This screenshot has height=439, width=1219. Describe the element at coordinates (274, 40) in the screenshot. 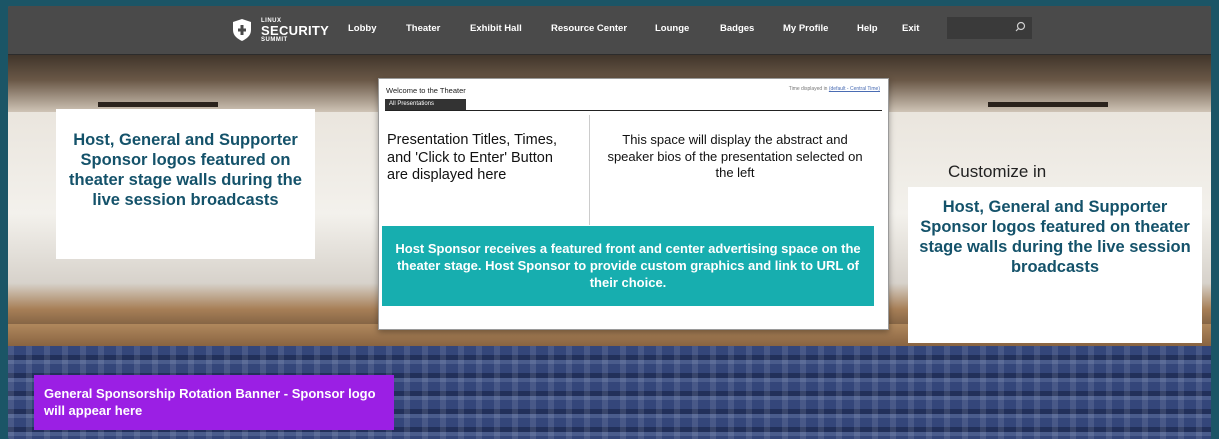

I see `logo-line-3: SUMMIT` at that location.